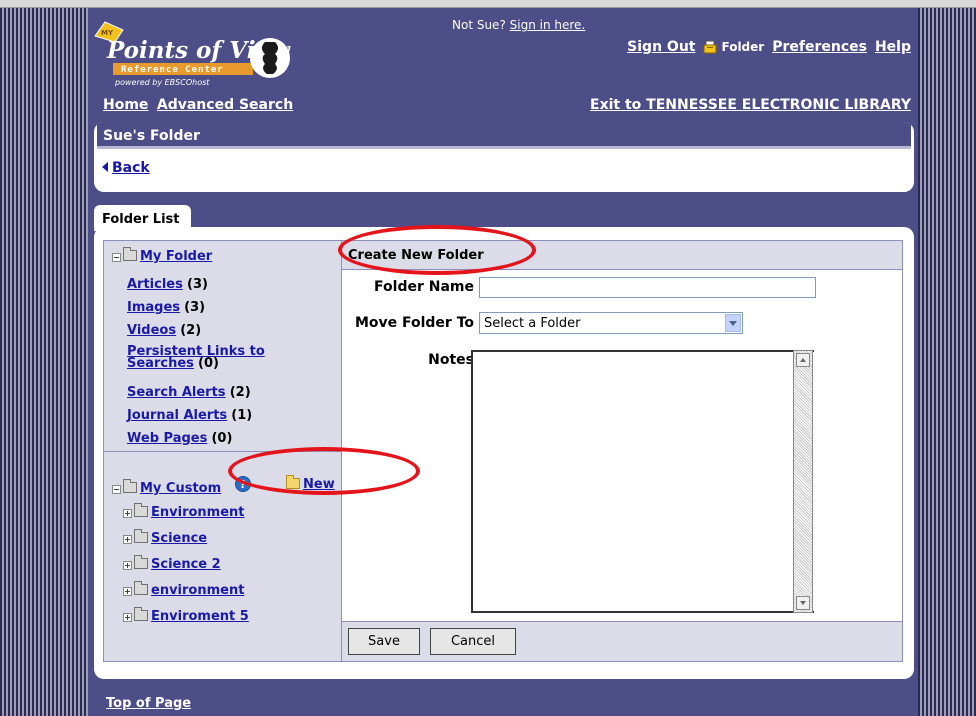  Describe the element at coordinates (177, 415) in the screenshot. I see `tree-item-label: Journal Alerts` at that location.